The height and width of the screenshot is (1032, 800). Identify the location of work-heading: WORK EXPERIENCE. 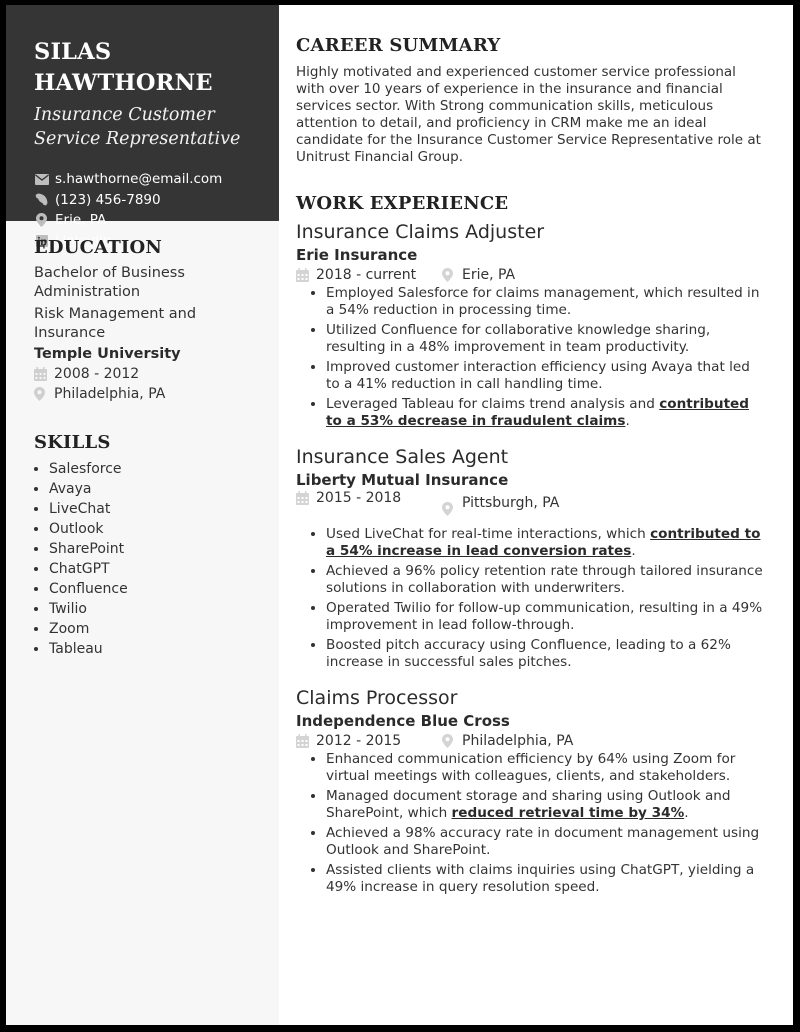
(402, 203).